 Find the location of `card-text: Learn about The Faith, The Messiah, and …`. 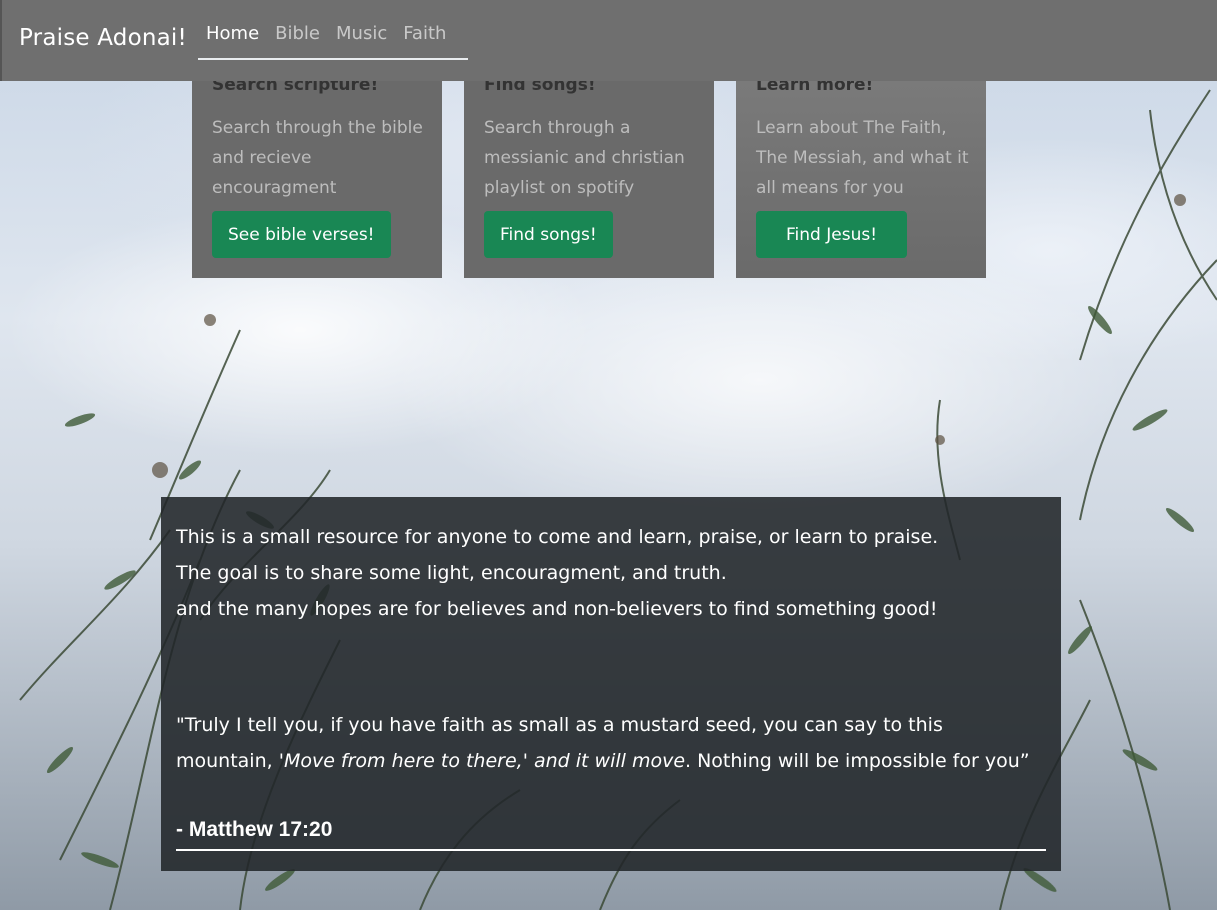

card-text: Learn about The Faith, The Messiah, and … is located at coordinates (862, 158).